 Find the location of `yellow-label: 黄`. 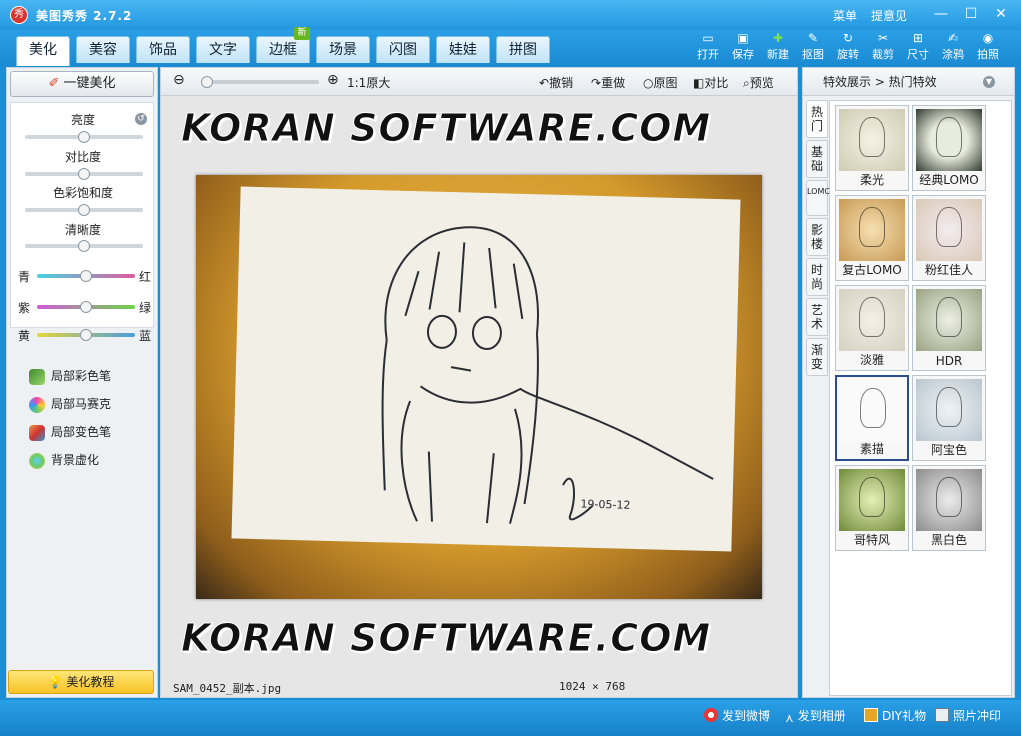

yellow-label: 黄 is located at coordinates (24, 336).